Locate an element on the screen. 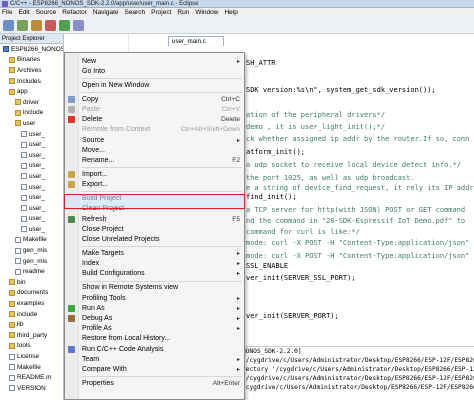  tree-item: Includes is located at coordinates (31, 81).